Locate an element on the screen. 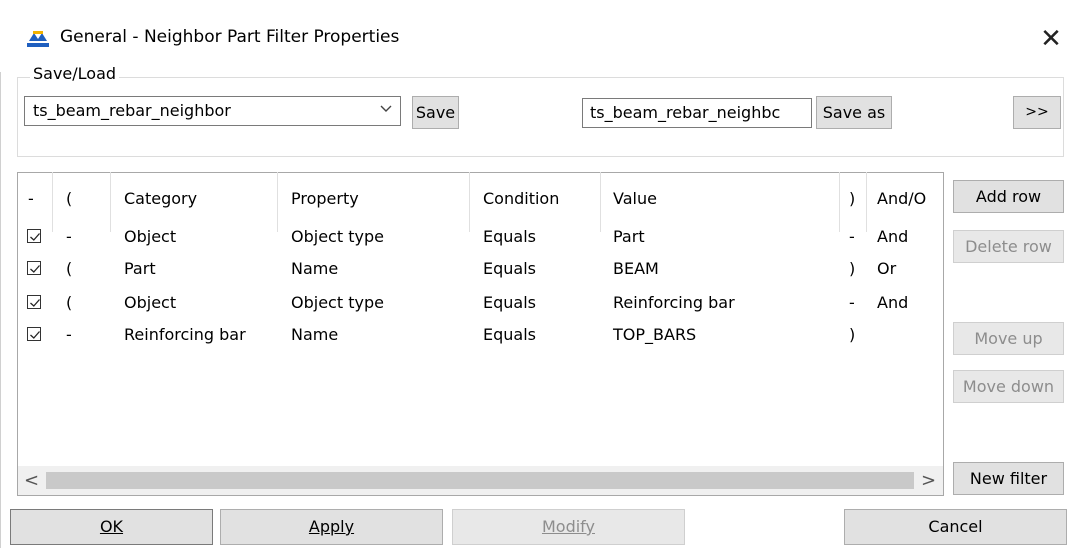  row-category: Reinforcing bar is located at coordinates (185, 334).